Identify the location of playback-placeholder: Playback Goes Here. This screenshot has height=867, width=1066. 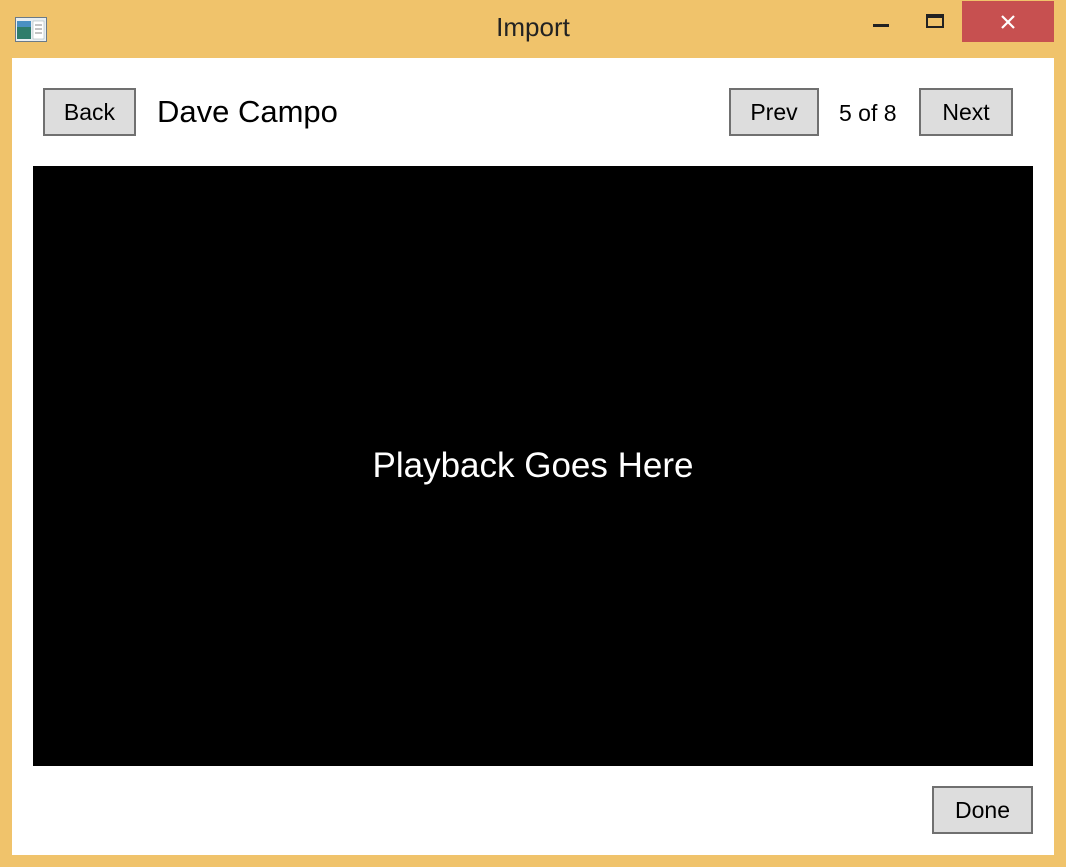
(533, 465).